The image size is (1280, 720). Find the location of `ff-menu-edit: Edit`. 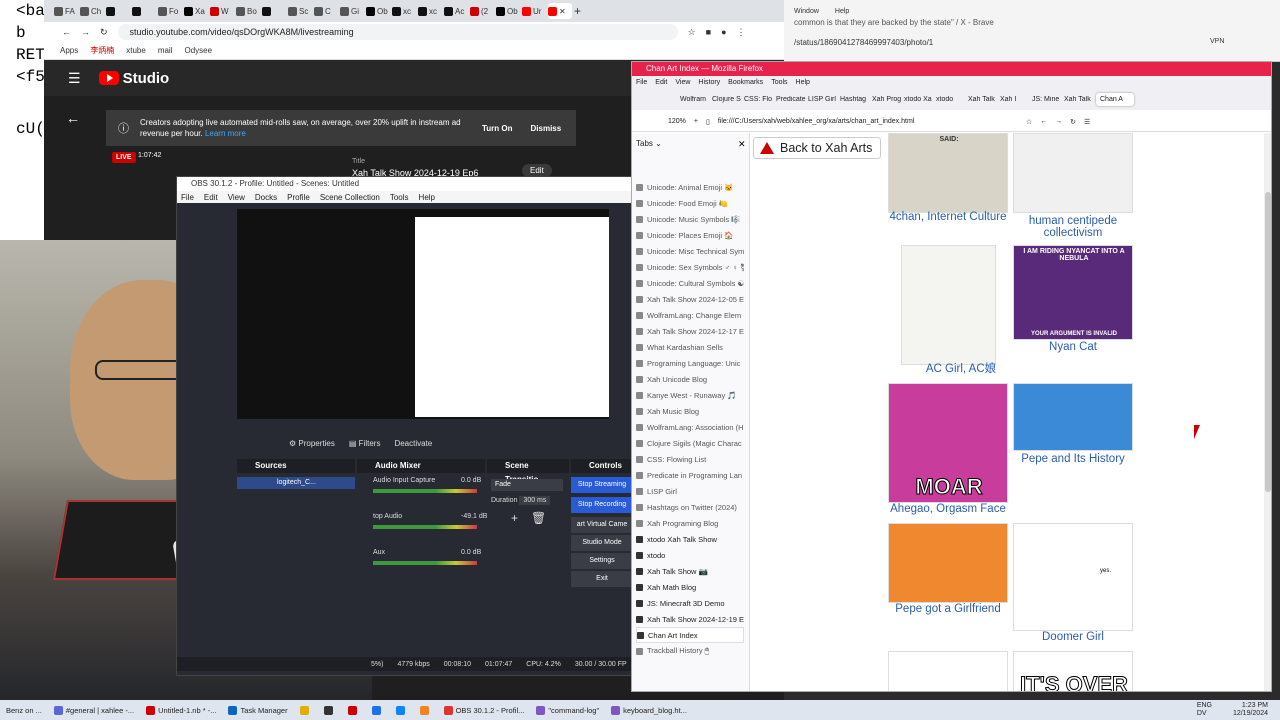

ff-menu-edit: Edit is located at coordinates (661, 82).